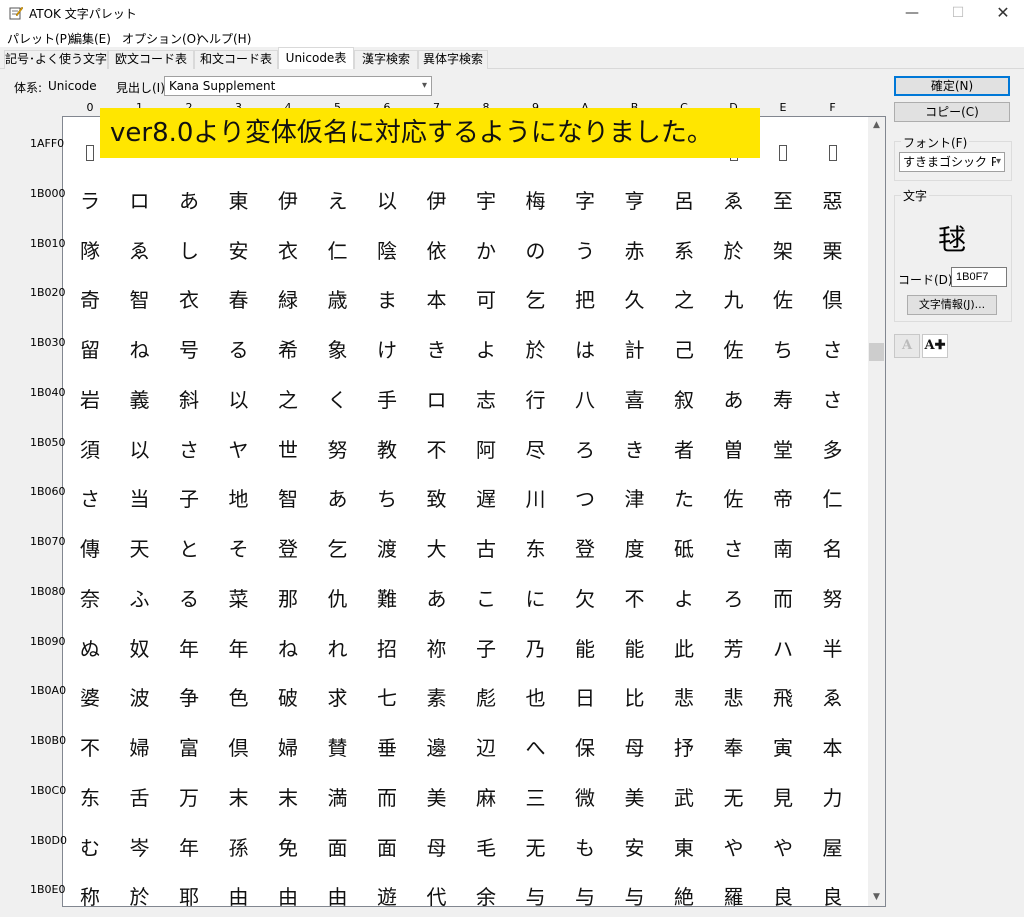  Describe the element at coordinates (239, 350) in the screenshot. I see `char-cell: る` at that location.